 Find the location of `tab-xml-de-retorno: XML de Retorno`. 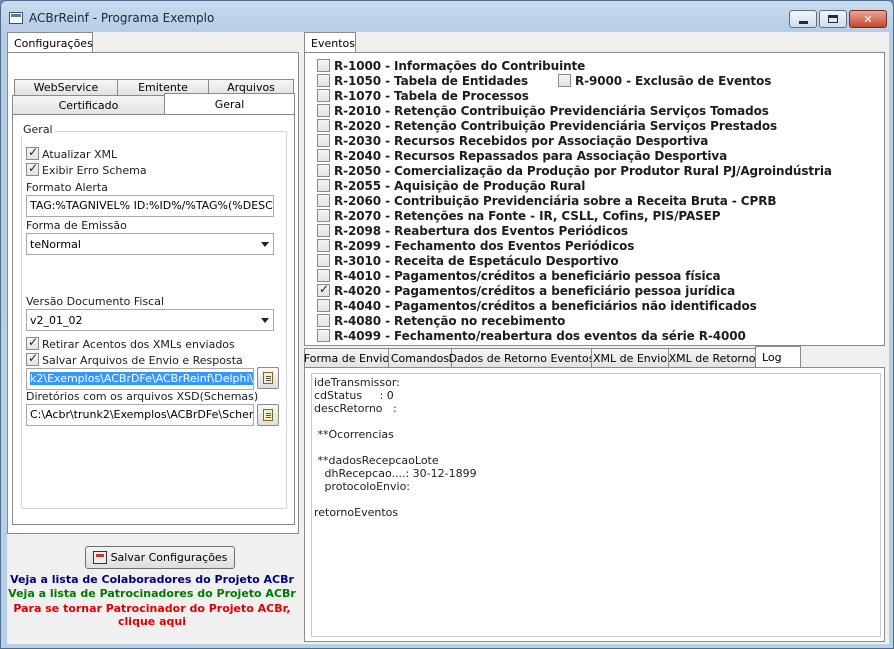

tab-xml-de-retorno: XML de Retorno is located at coordinates (712, 358).